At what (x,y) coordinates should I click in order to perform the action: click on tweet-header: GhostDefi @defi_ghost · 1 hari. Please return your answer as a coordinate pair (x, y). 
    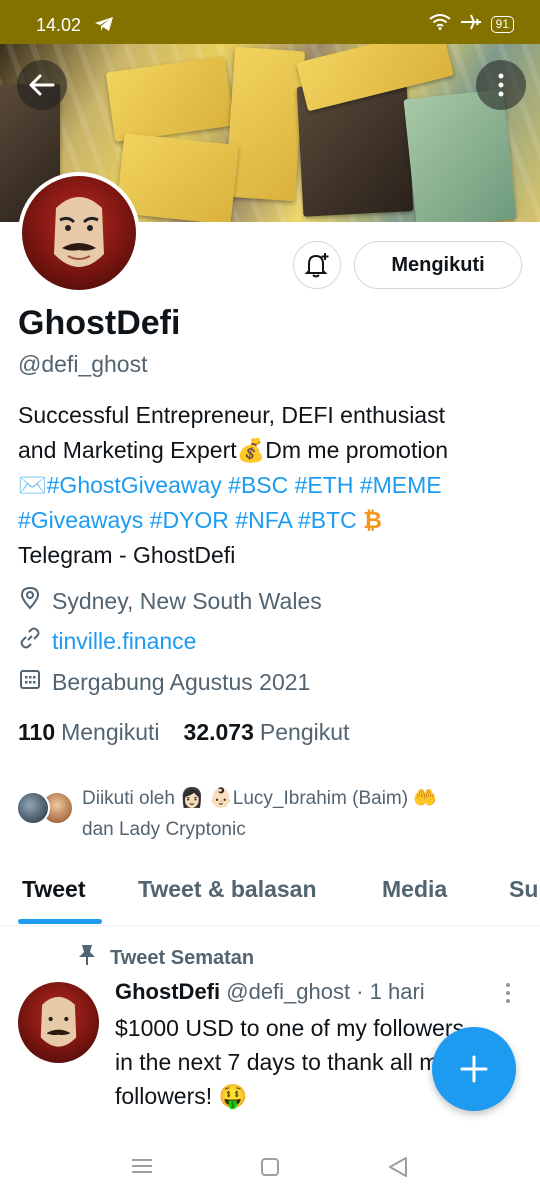
    Looking at the image, I should click on (270, 992).